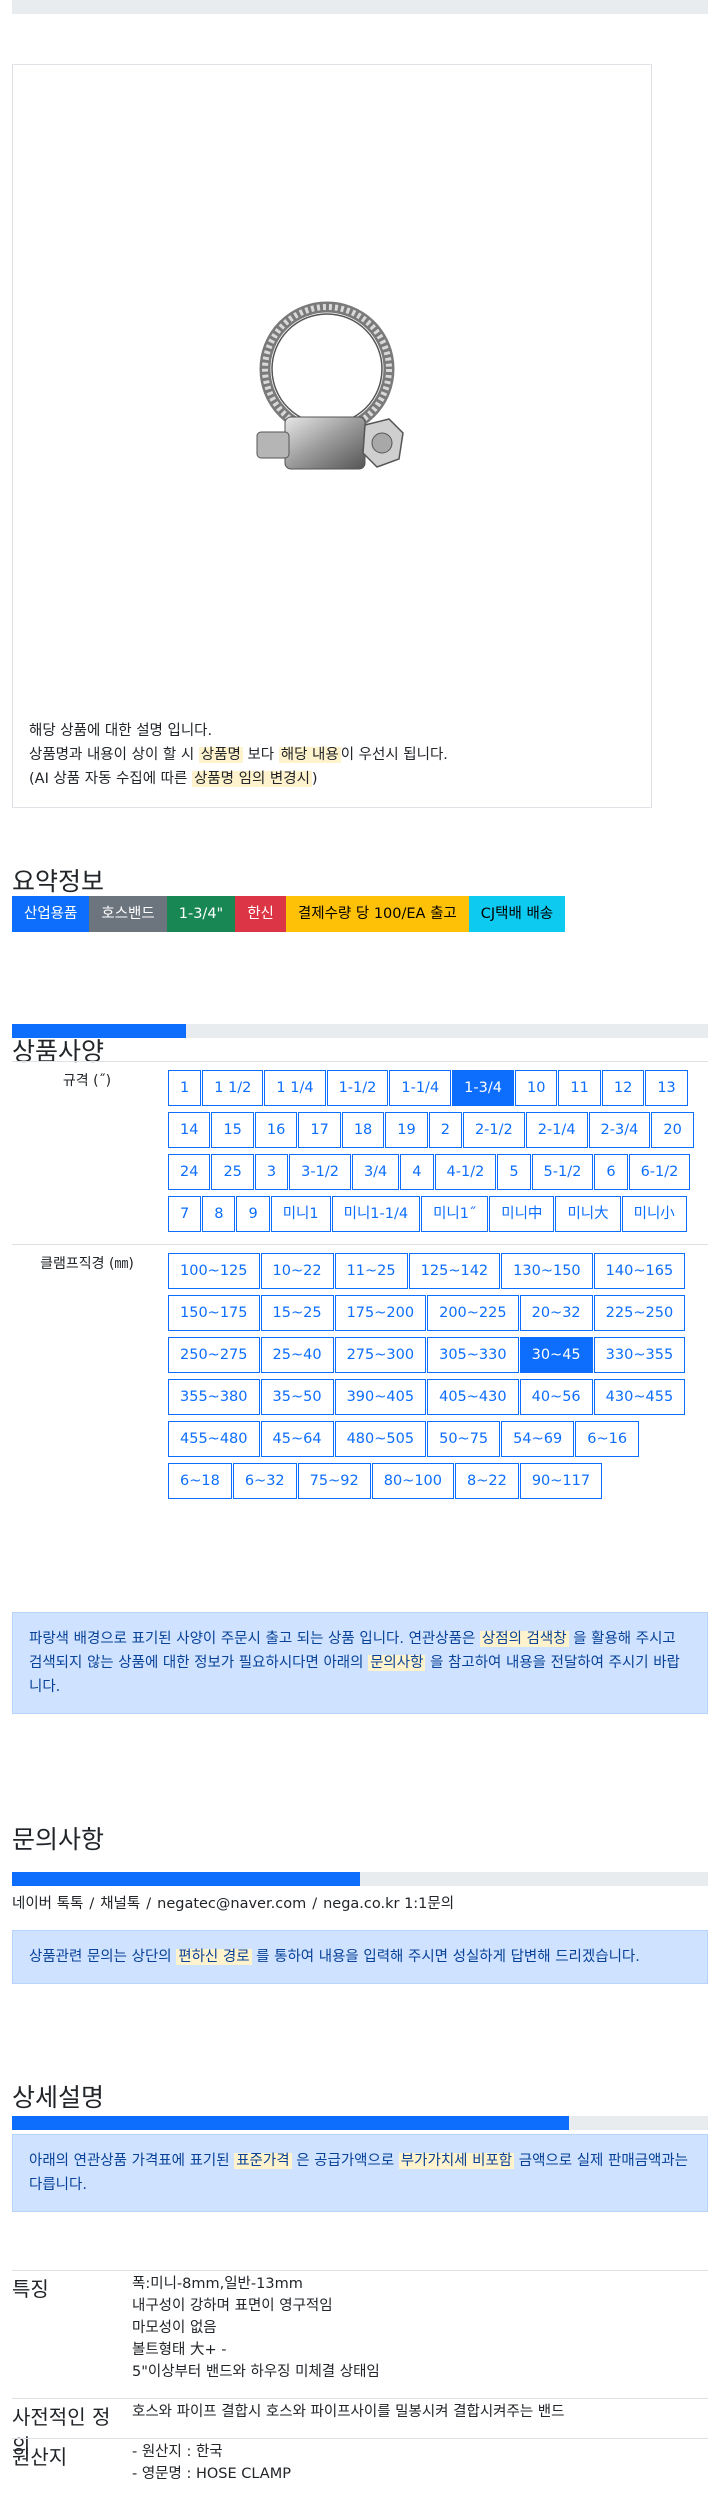  Describe the element at coordinates (360, 2123) in the screenshot. I see `detail-progress-bar` at that location.